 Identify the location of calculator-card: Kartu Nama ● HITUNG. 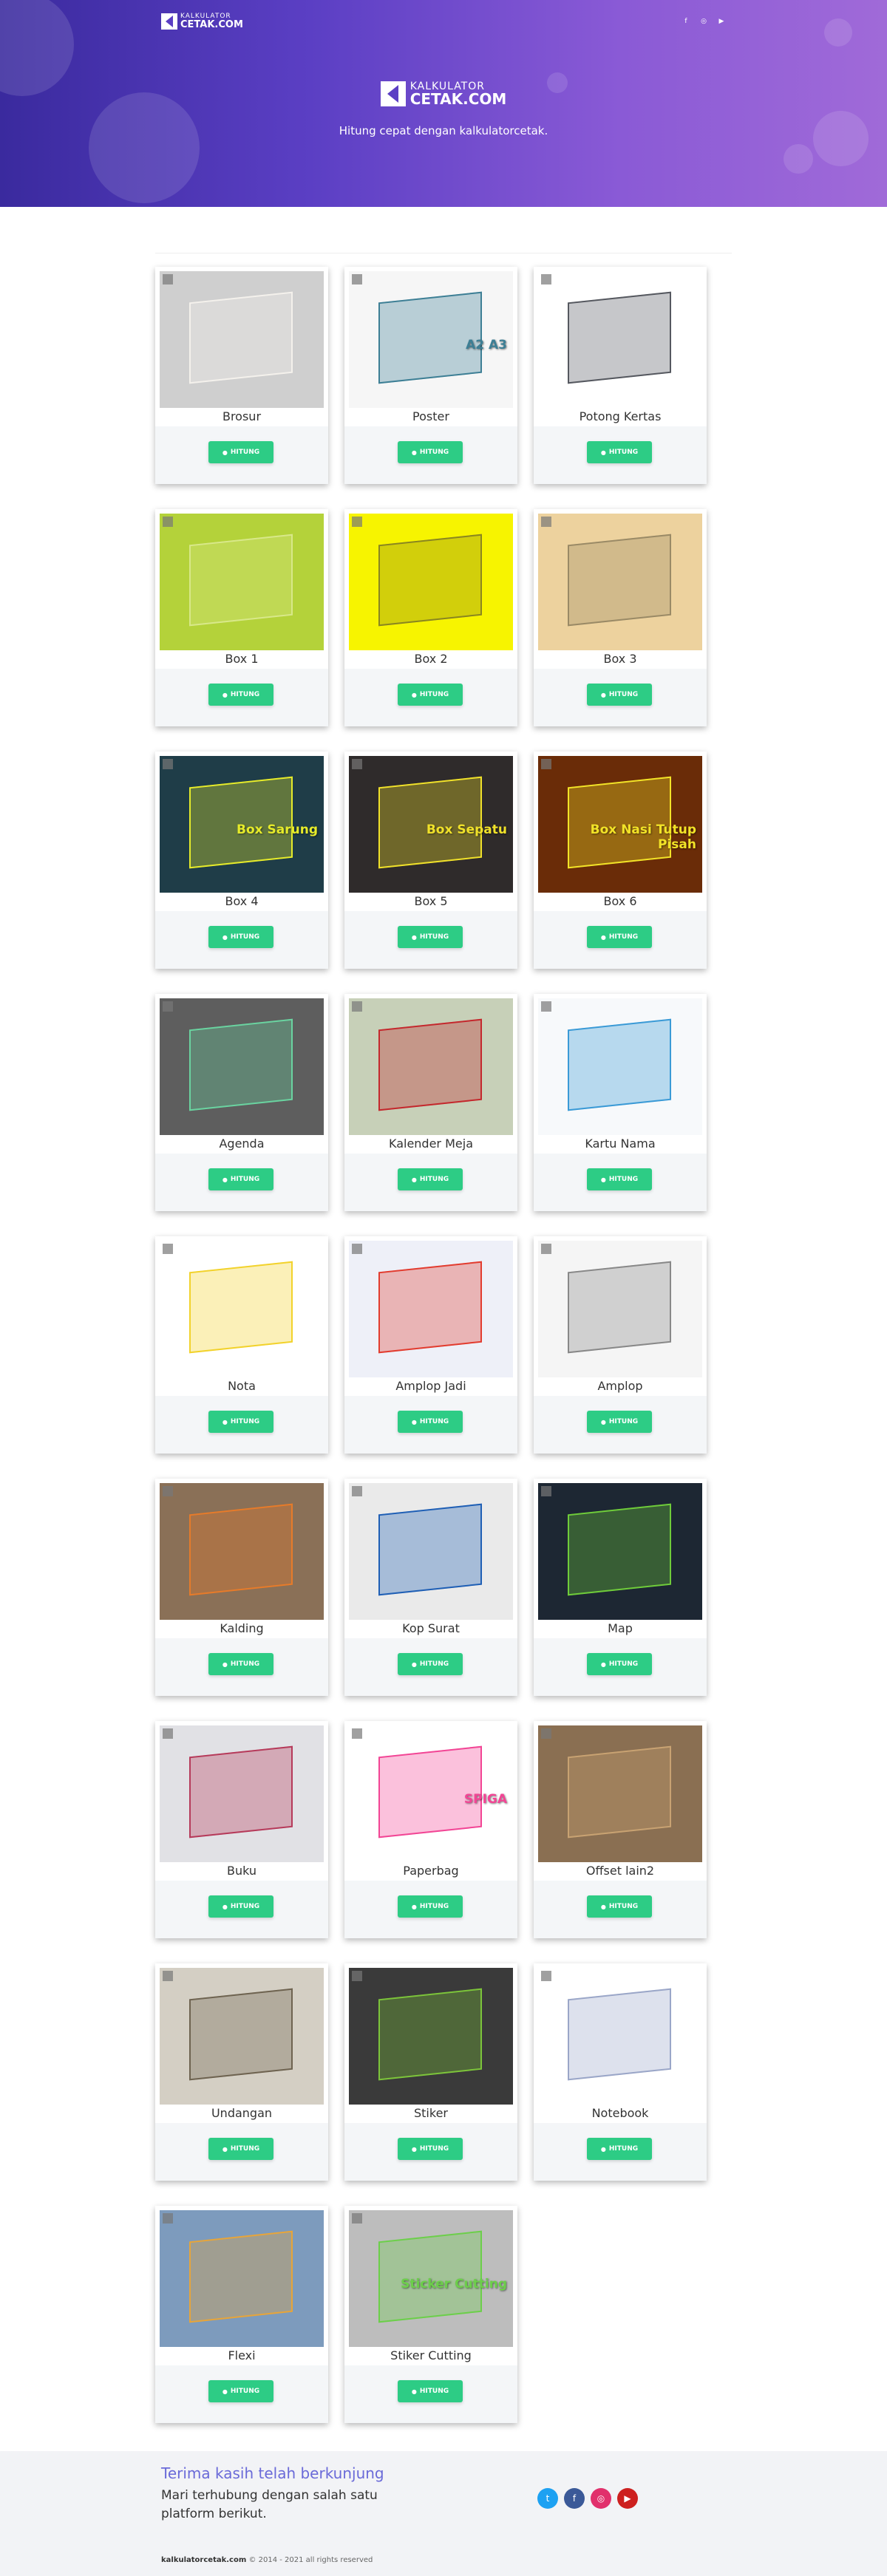
(620, 1102).